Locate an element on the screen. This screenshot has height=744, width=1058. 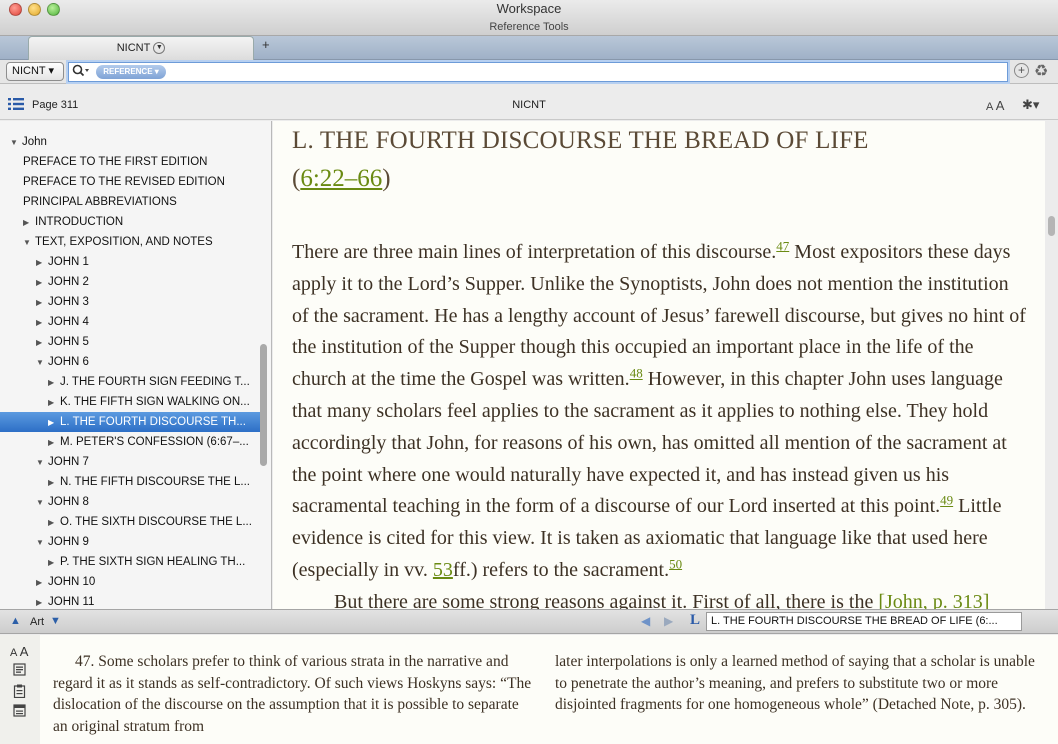
notes-font-smaller-button: A is located at coordinates (13, 653).